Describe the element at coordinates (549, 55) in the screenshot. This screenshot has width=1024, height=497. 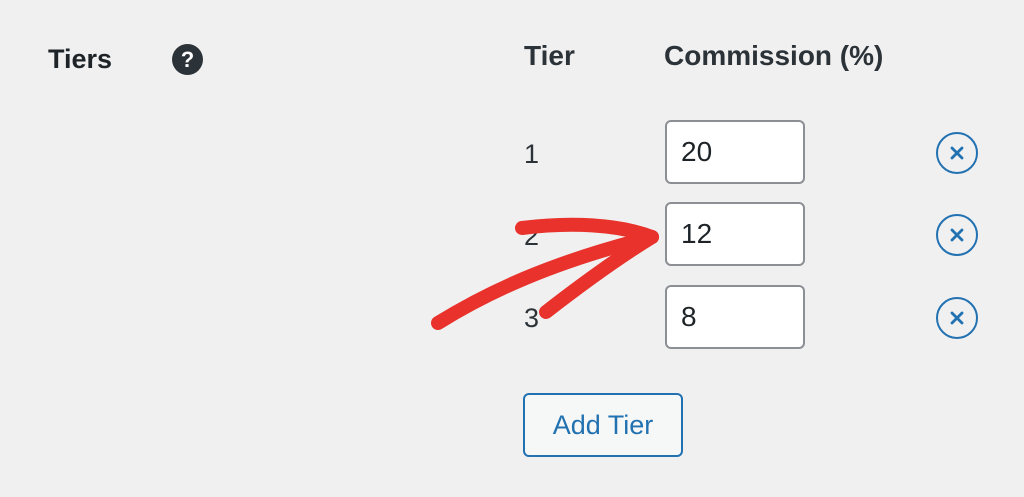
I see `column-header-tier: Tier` at that location.